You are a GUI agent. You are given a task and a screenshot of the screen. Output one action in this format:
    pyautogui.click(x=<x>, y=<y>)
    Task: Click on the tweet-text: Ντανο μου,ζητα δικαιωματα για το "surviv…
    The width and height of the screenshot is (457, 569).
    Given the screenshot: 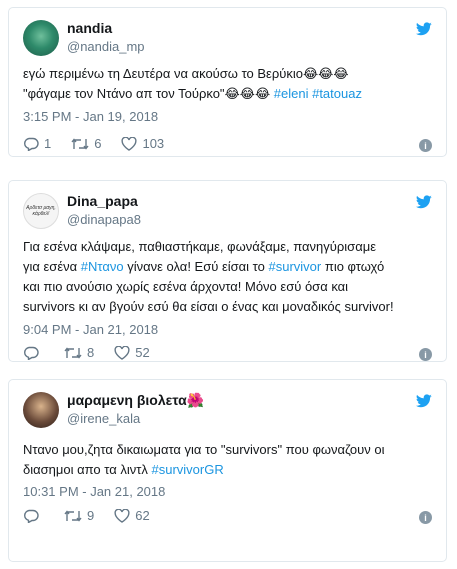 What is the action you would take?
    pyautogui.click(x=230, y=460)
    